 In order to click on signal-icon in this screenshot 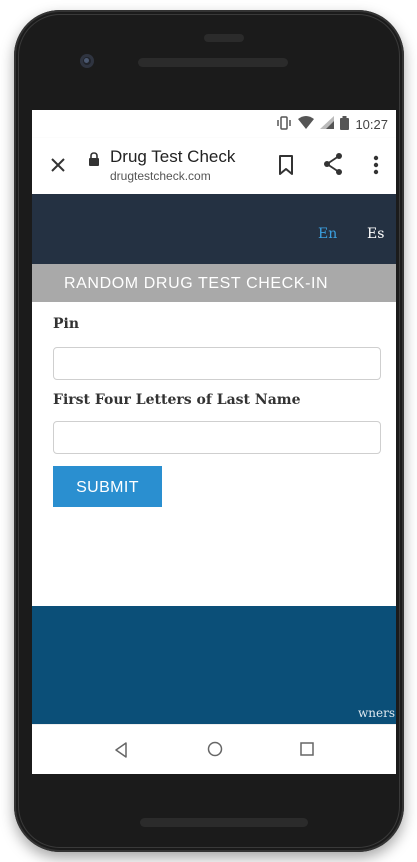, I will do `click(327, 124)`.